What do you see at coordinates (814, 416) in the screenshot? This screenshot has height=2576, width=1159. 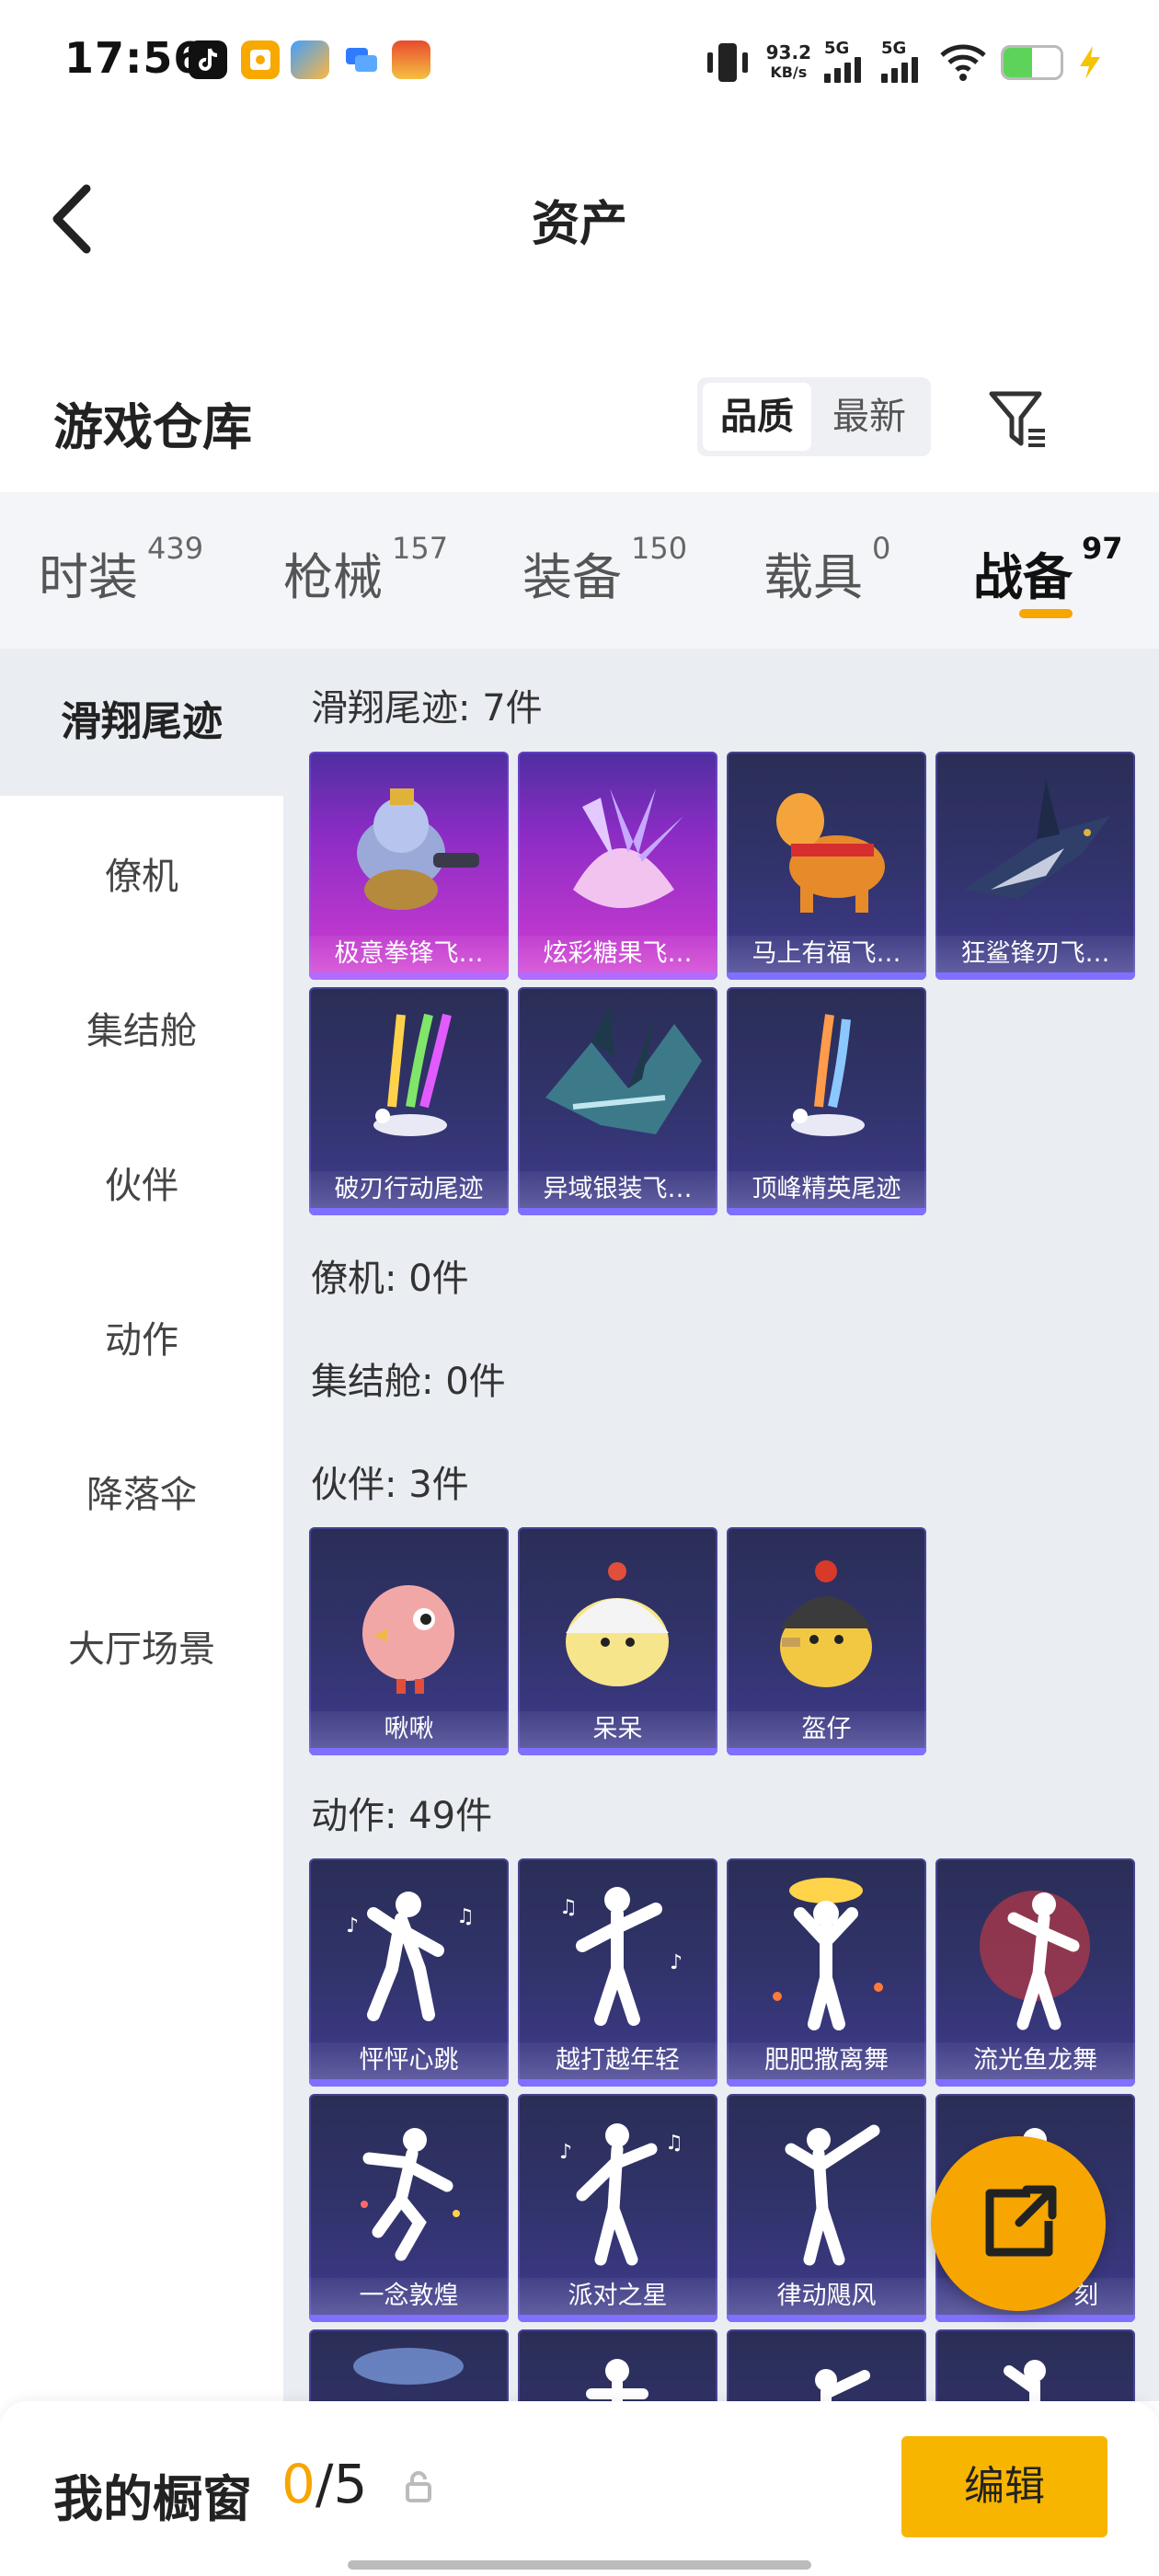 I see `sort-toggle: 品质 最新` at bounding box center [814, 416].